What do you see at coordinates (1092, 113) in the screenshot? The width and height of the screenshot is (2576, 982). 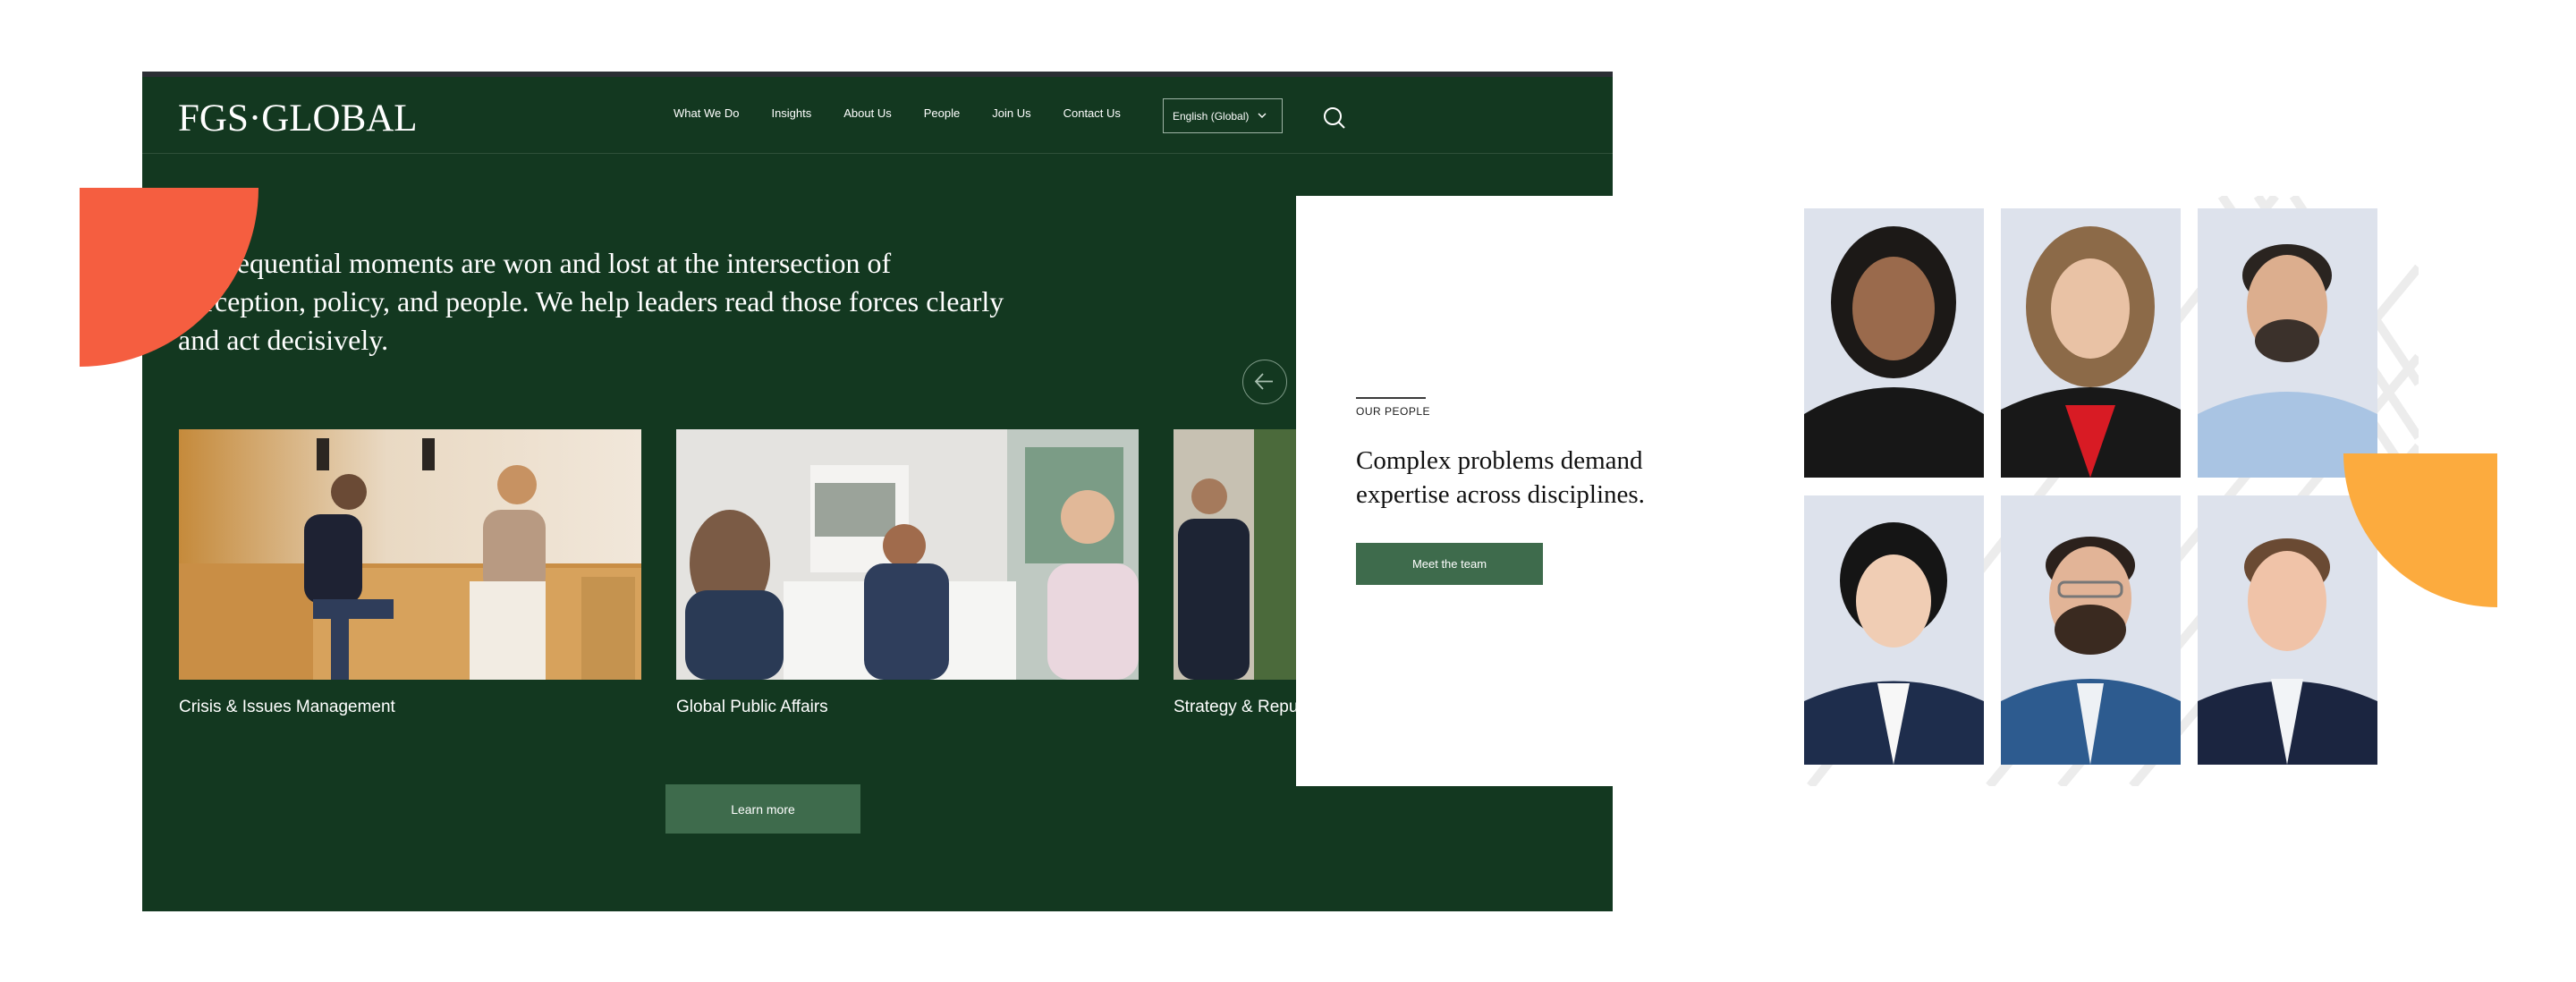 I see `nav-contact-us: Contact Us` at bounding box center [1092, 113].